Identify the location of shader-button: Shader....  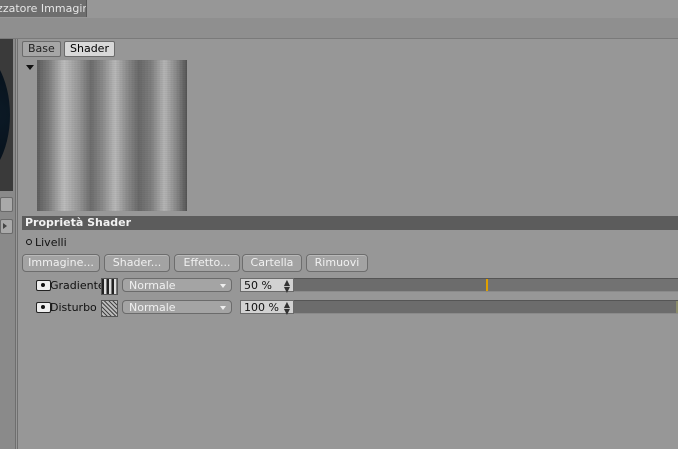
(137, 263).